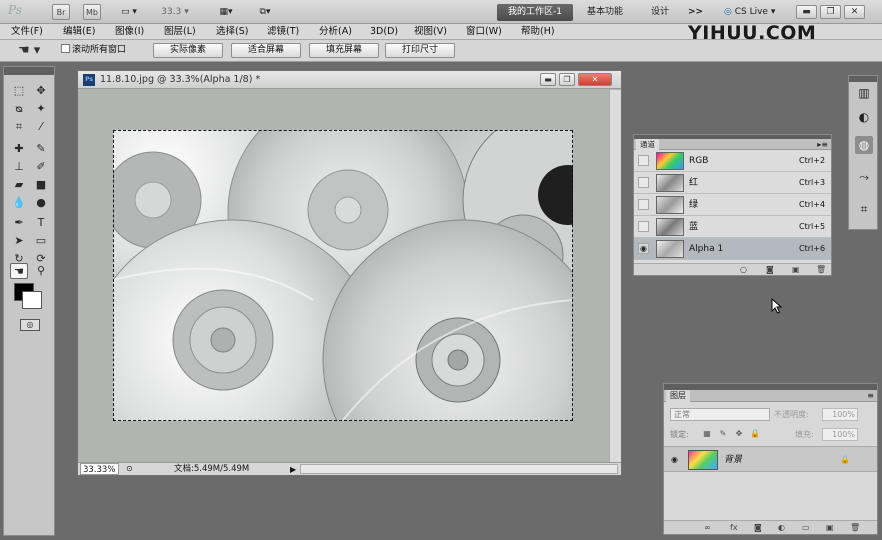 This screenshot has width=882, height=540. What do you see at coordinates (707, 528) in the screenshot?
I see `link-layers-icon: ∞` at bounding box center [707, 528].